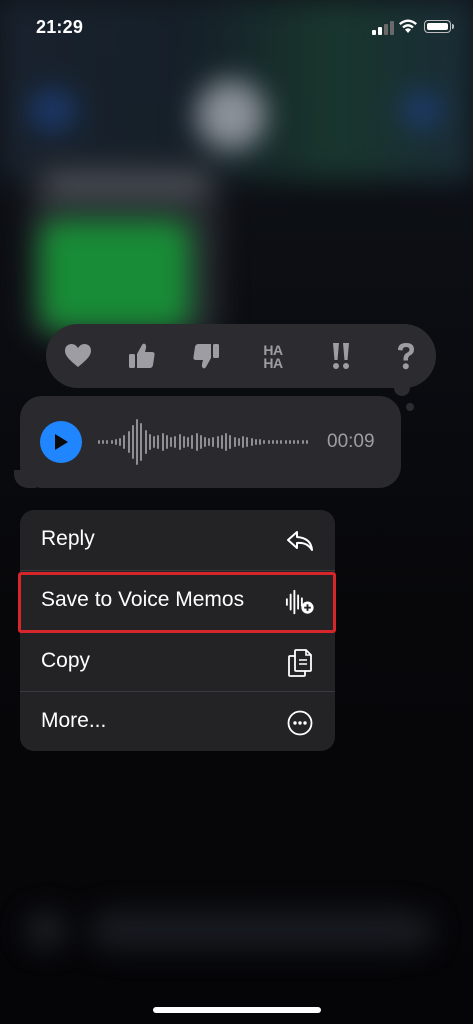  What do you see at coordinates (142, 356) in the screenshot?
I see `thumbs-up-icon` at bounding box center [142, 356].